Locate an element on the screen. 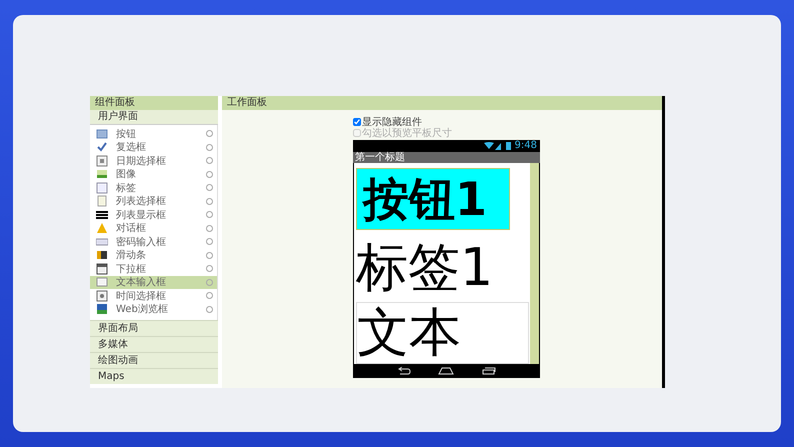 Image resolution: width=794 pixels, height=447 pixels. preview-button: 按钮1 is located at coordinates (433, 199).